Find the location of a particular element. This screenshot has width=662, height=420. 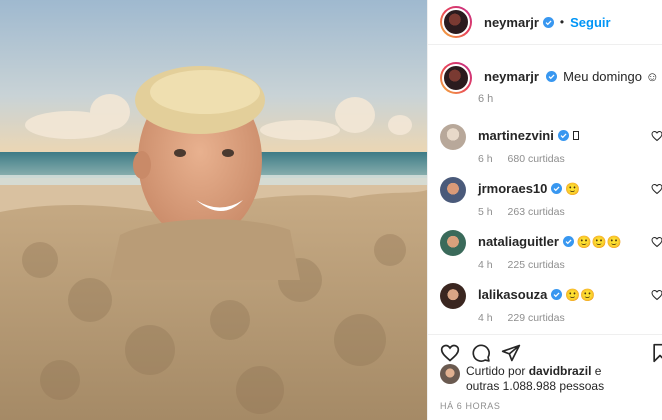

post-timestamp: HÁ 6 HORAS is located at coordinates (470, 406).